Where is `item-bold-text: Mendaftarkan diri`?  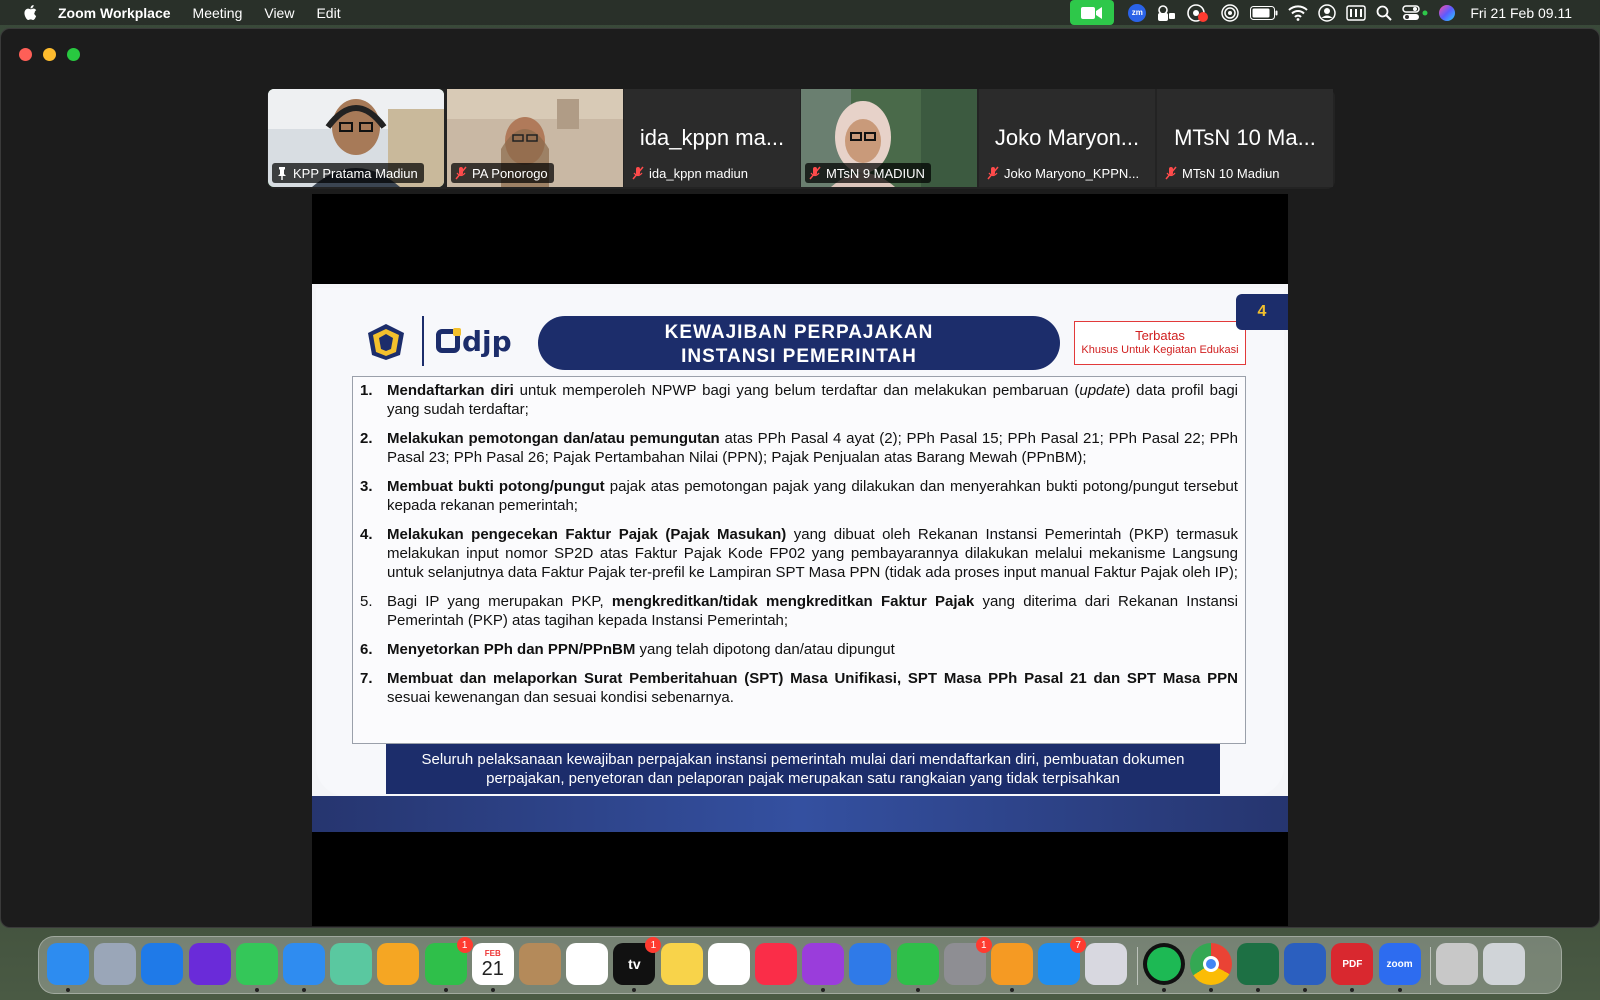 item-bold-text: Mendaftarkan diri is located at coordinates (450, 390).